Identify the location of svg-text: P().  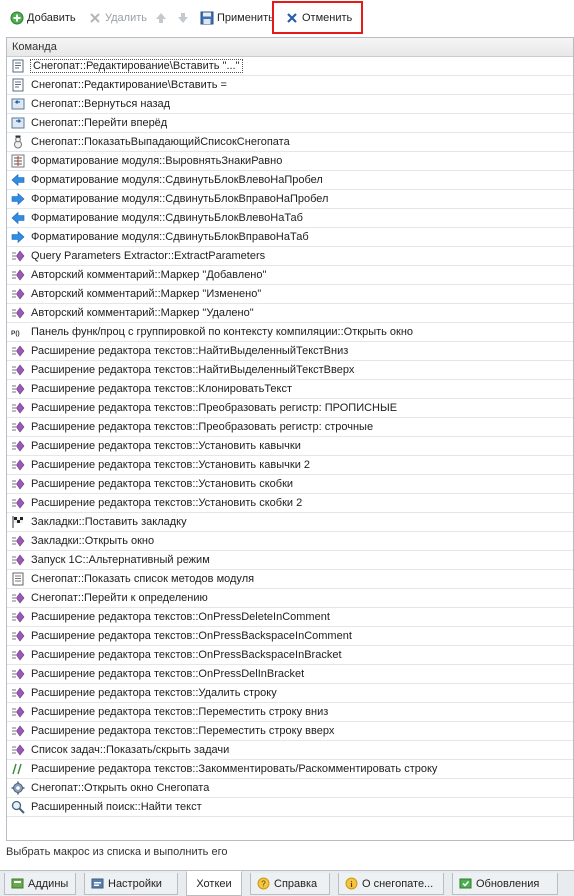
(15, 333).